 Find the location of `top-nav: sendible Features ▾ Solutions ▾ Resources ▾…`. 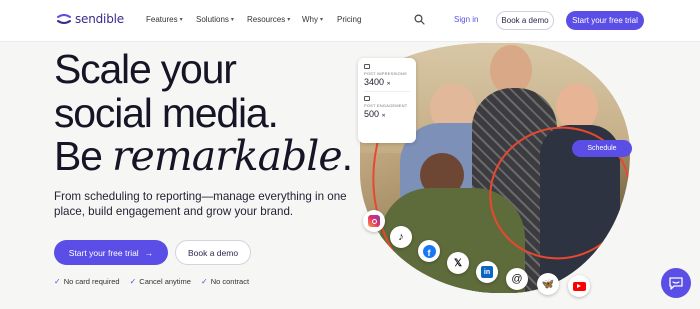

top-nav: sendible Features ▾ Solutions ▾ Resources ▾… is located at coordinates (350, 21).